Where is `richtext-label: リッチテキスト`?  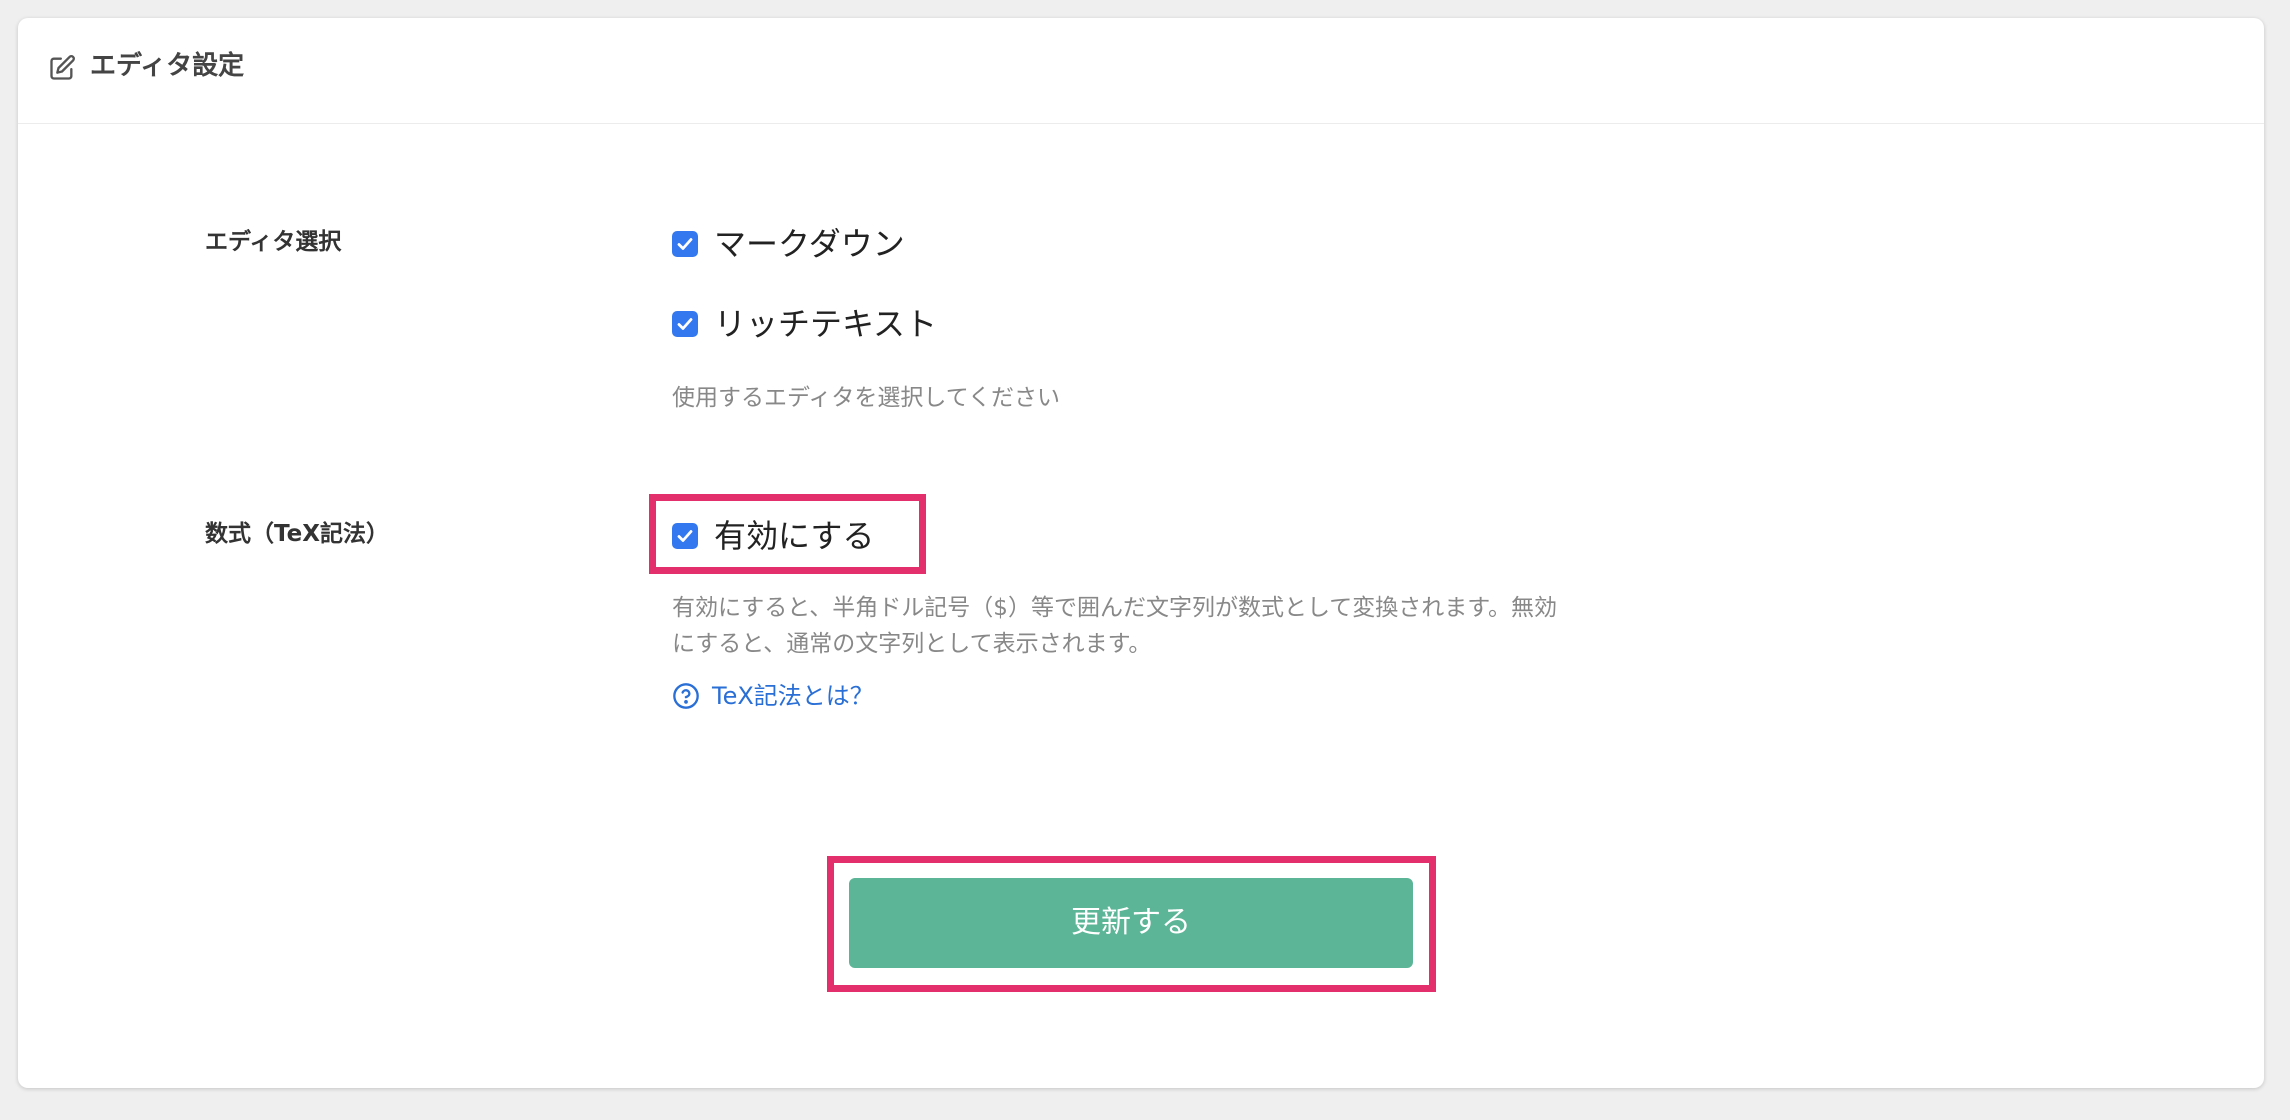 richtext-label: リッチテキスト is located at coordinates (825, 324).